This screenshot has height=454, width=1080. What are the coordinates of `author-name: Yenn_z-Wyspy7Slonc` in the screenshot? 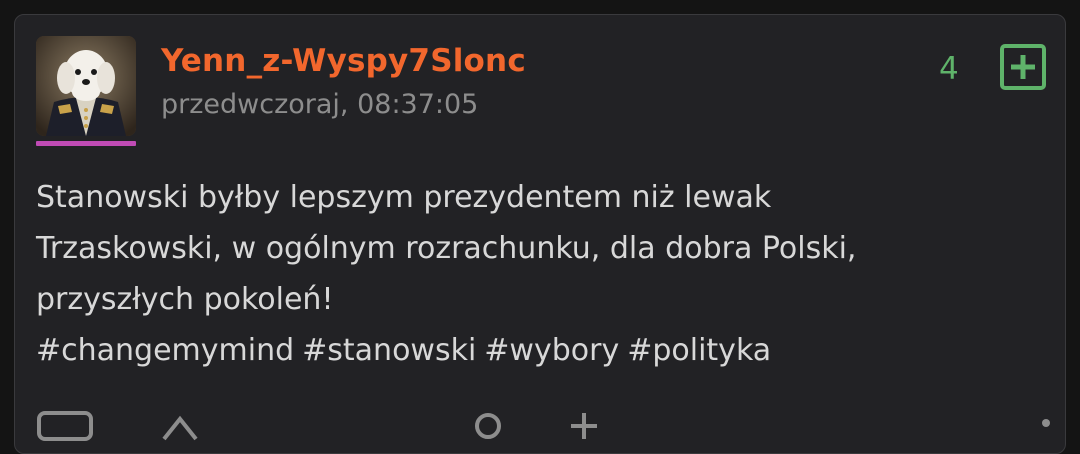 It's located at (343, 61).